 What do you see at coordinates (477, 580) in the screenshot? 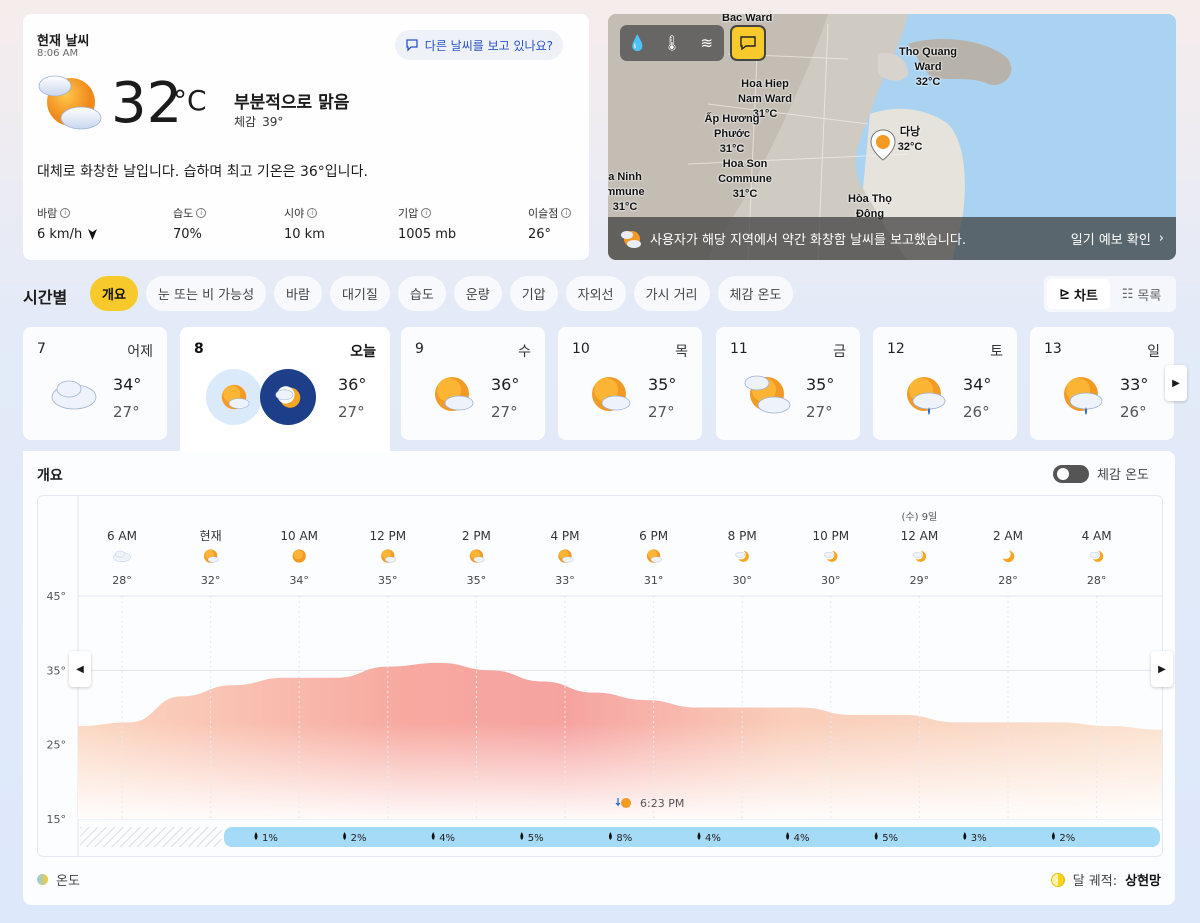
I see `hour-temp: 35°` at bounding box center [477, 580].